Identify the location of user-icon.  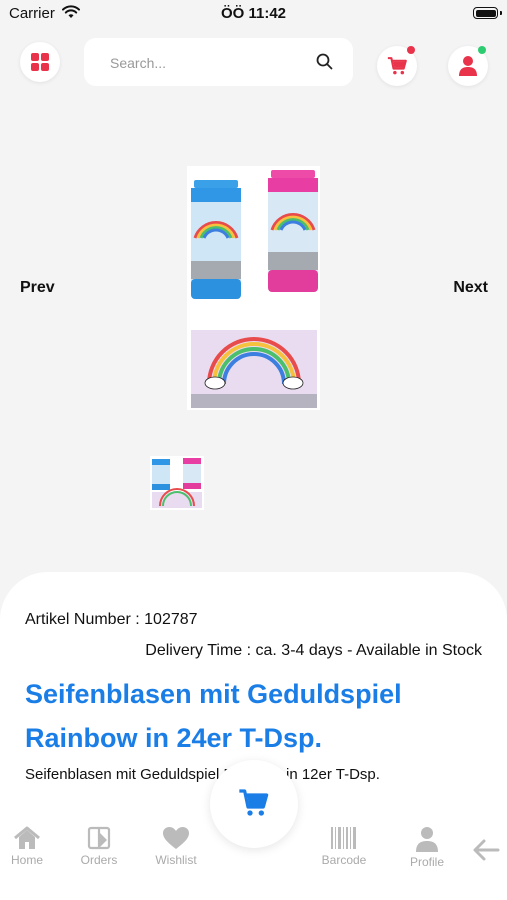
(468, 66).